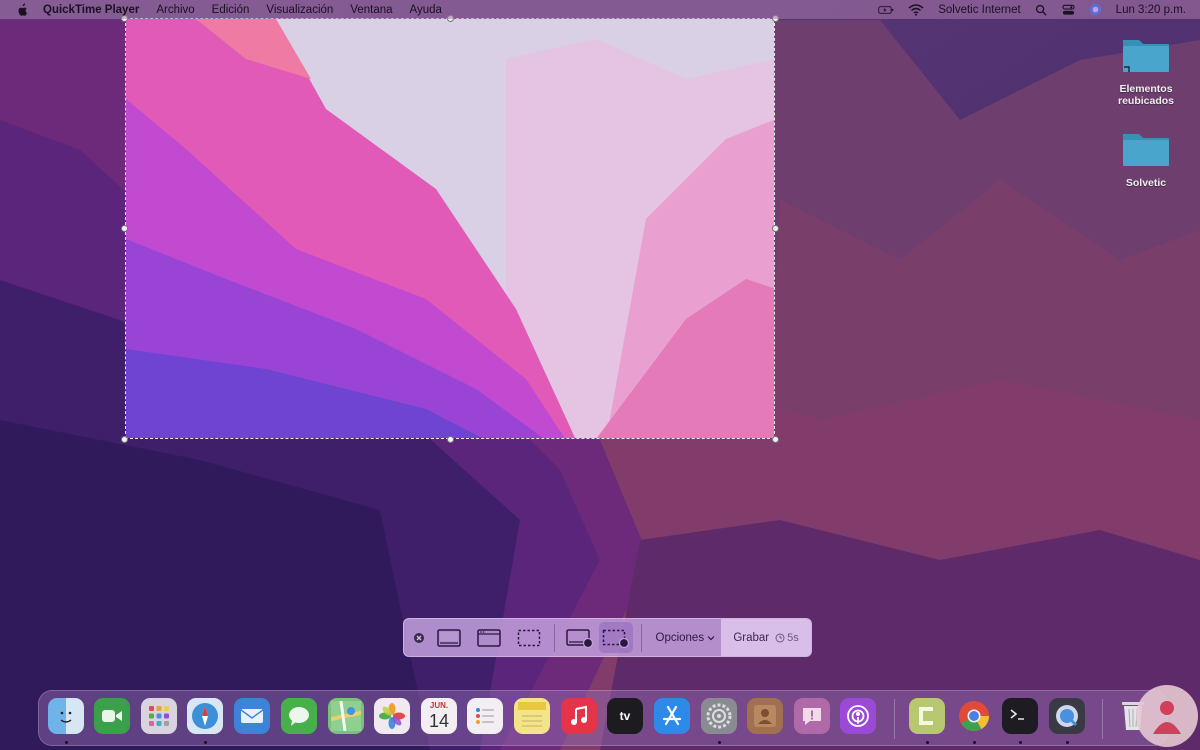 The image size is (1200, 750). What do you see at coordinates (1020, 716) in the screenshot?
I see `terminal-icon` at bounding box center [1020, 716].